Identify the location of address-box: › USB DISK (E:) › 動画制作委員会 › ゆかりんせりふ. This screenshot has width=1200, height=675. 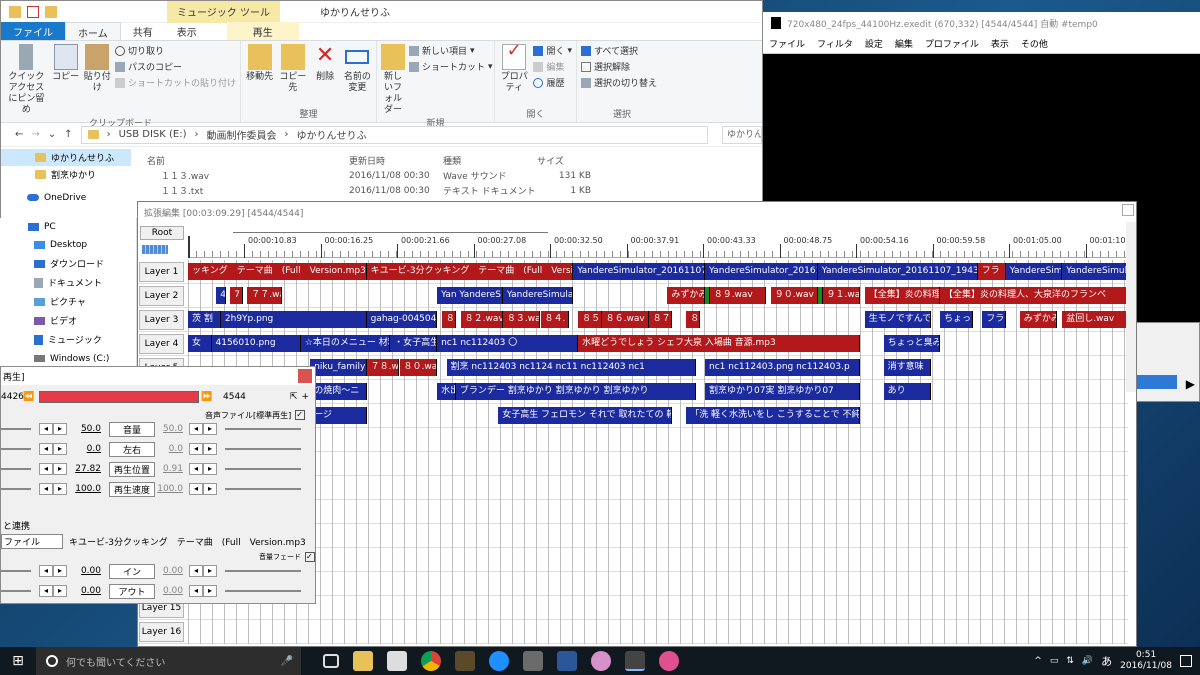
(394, 134).